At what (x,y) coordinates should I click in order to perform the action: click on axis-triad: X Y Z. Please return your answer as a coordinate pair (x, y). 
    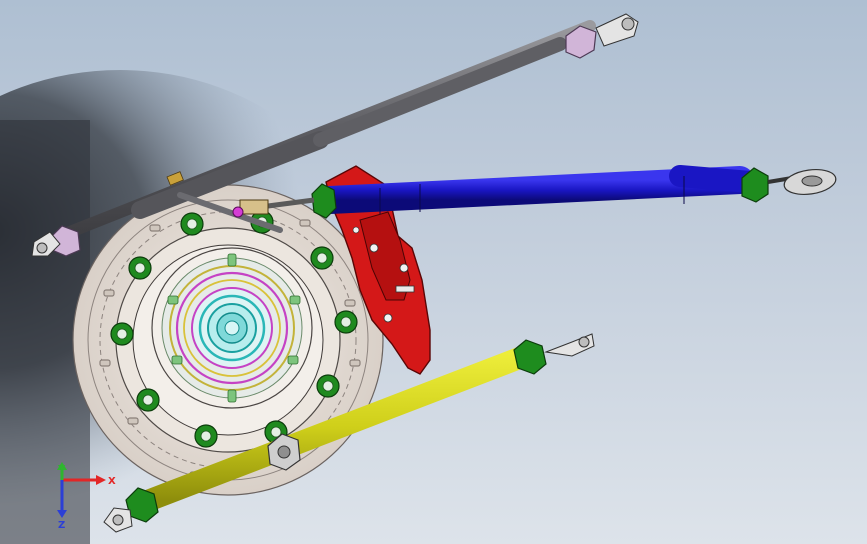
    Looking at the image, I should click on (86, 496).